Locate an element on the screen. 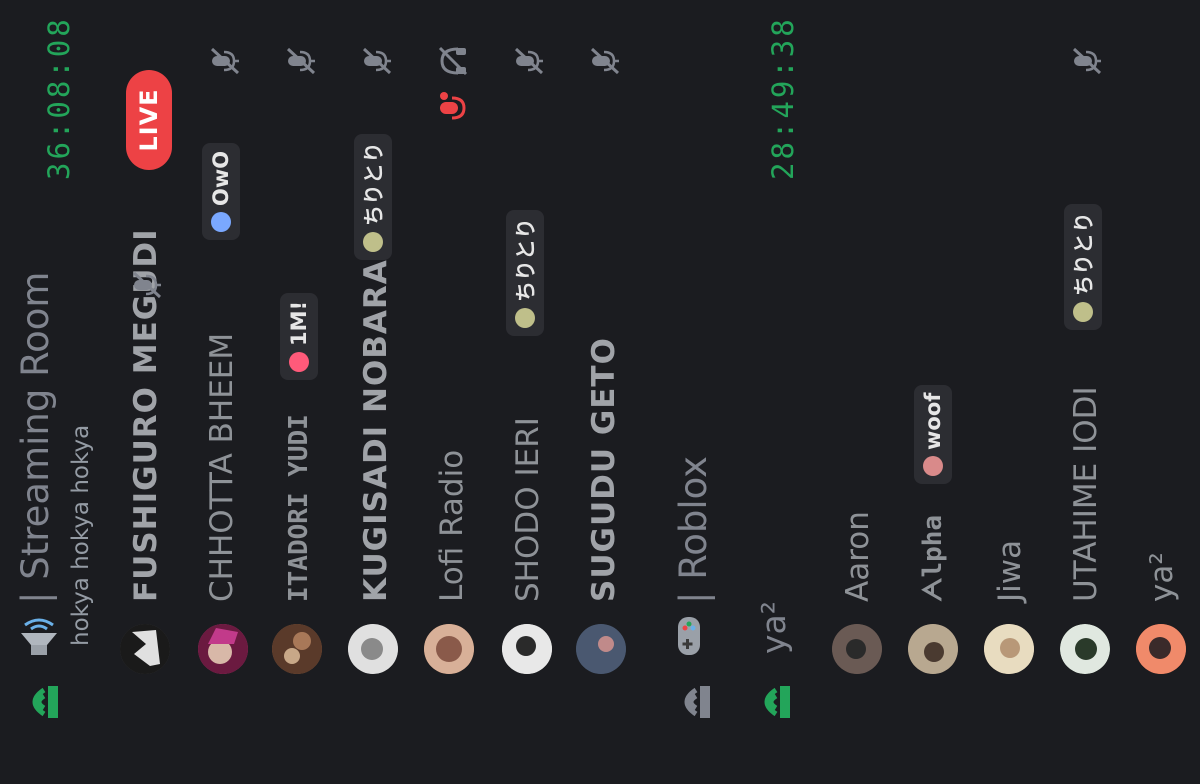 This screenshot has width=1200, height=784. channel-name: | Streaming Room is located at coordinates (35, 438).